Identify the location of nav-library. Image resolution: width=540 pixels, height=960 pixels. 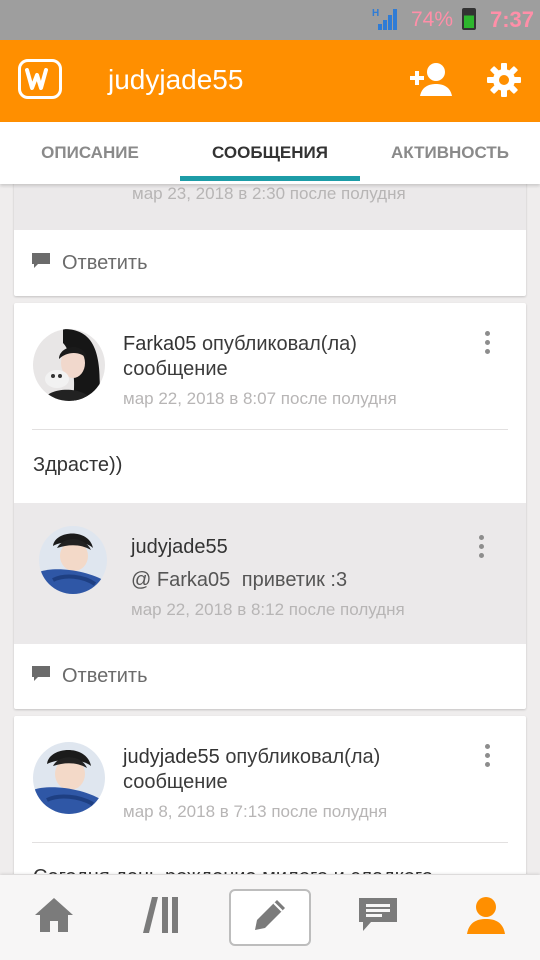
(162, 917).